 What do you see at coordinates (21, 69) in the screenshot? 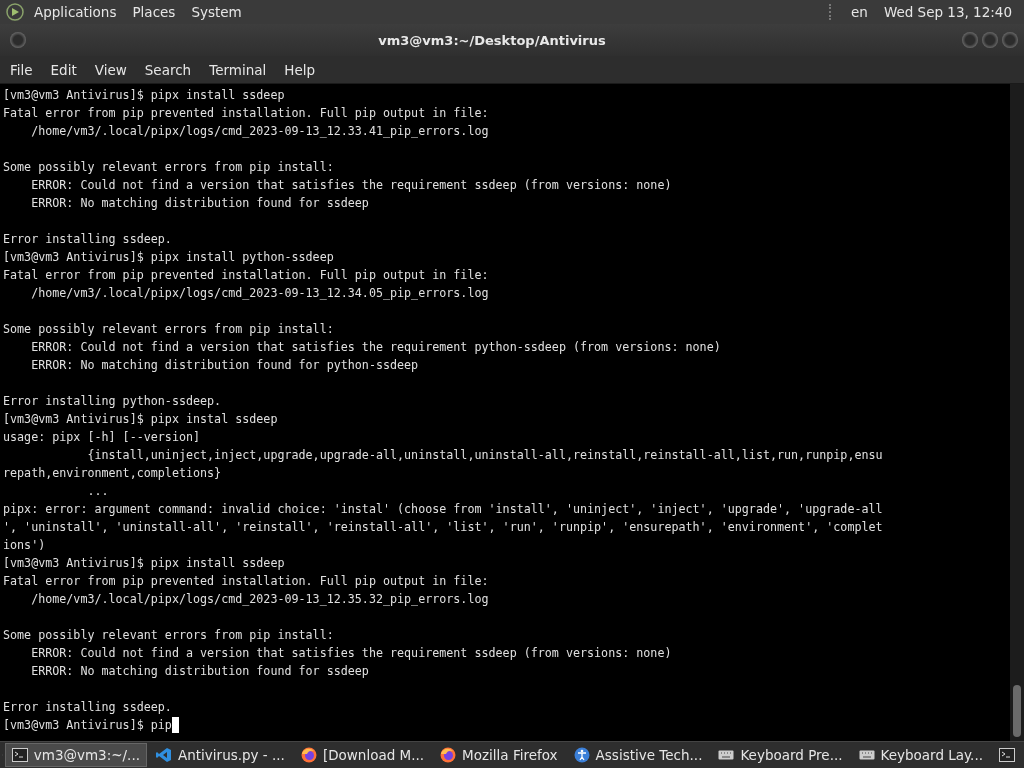
I see `menu-item: File` at bounding box center [21, 69].